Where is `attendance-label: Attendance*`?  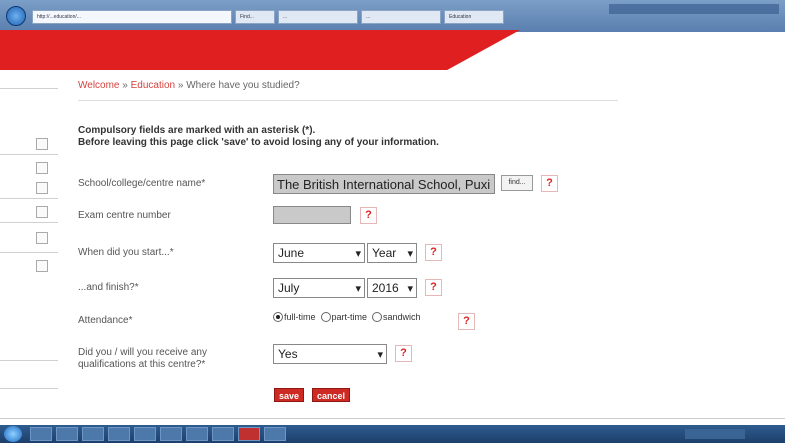
attendance-label: Attendance* is located at coordinates (105, 320).